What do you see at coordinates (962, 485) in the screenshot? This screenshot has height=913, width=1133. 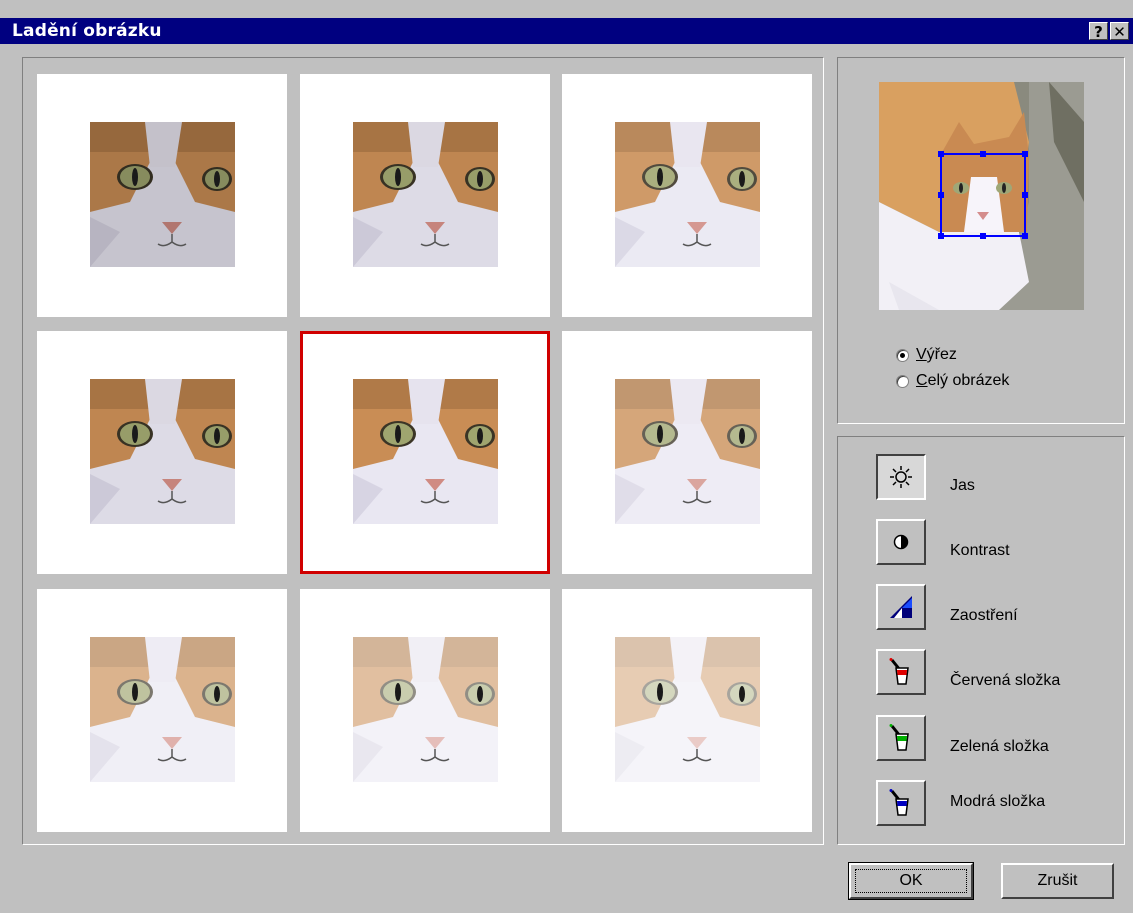 I see `brightness-label: Jas` at bounding box center [962, 485].